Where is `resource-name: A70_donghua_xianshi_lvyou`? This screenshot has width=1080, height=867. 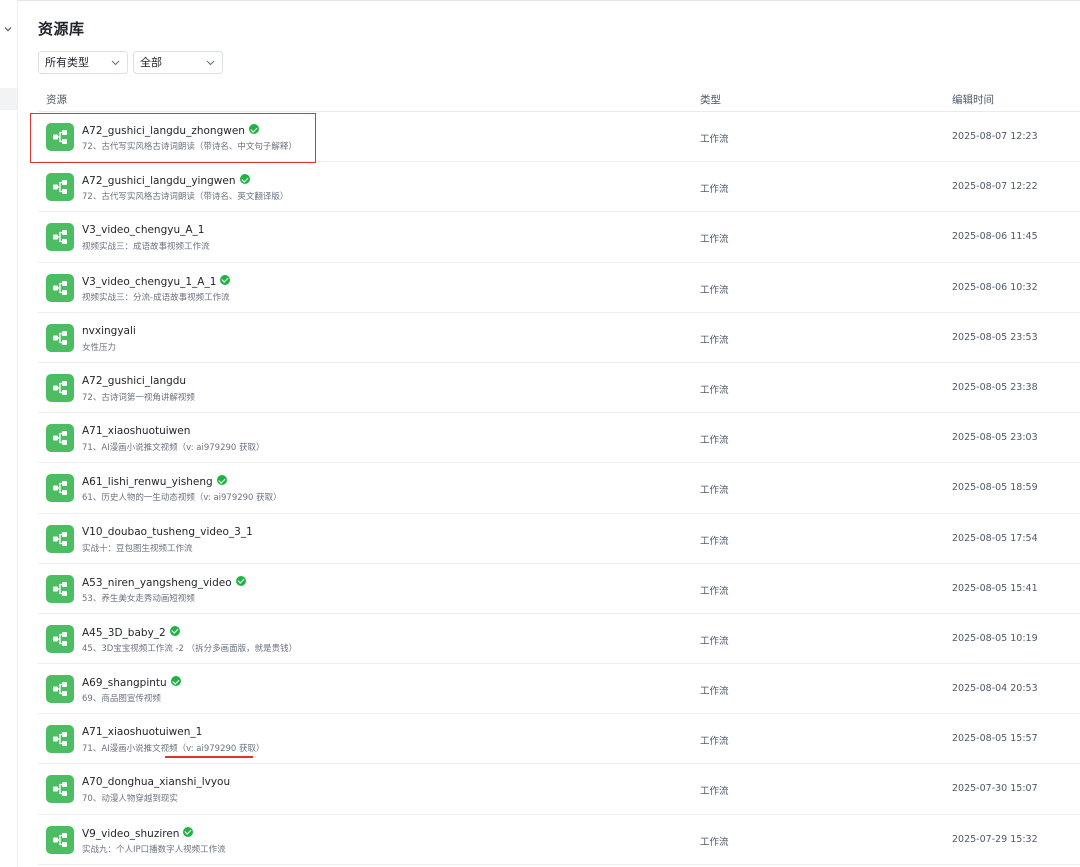 resource-name: A70_donghua_xianshi_lvyou is located at coordinates (156, 782).